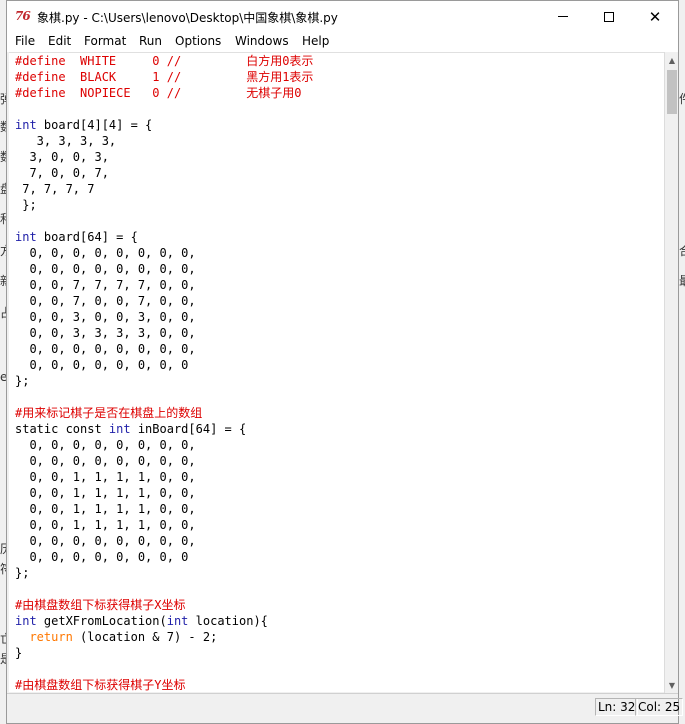  Describe the element at coordinates (655, 16) in the screenshot. I see `close-button: ✕` at that location.